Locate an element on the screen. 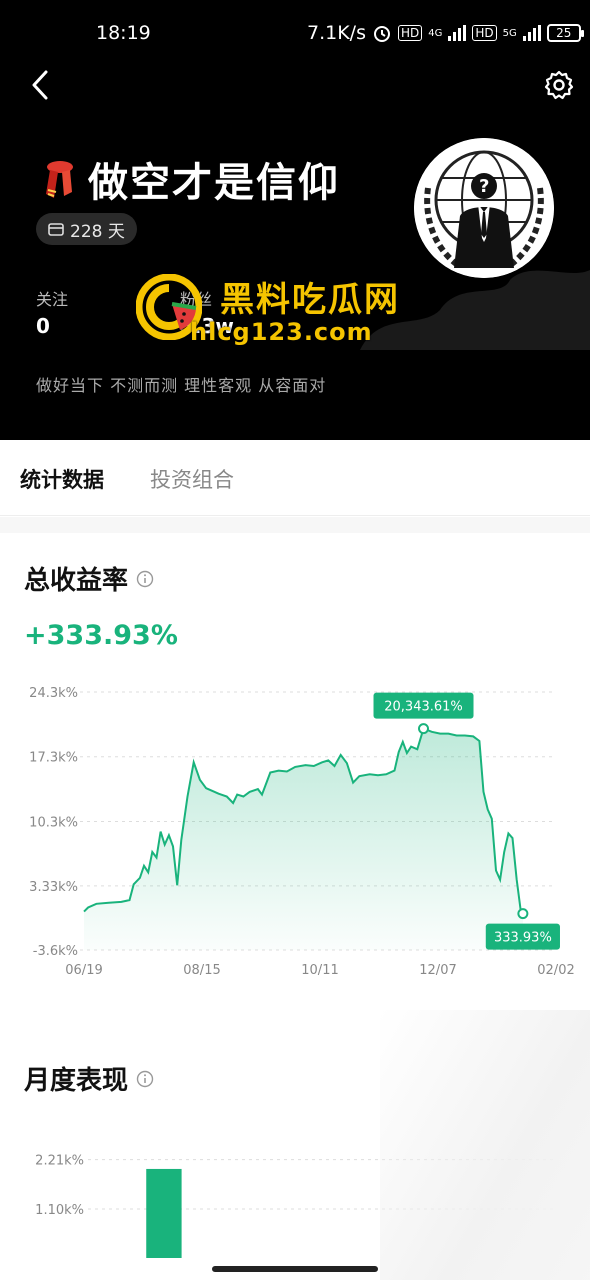 The width and height of the screenshot is (590, 1280). total-return-heading: 总收益率 is located at coordinates (89, 578).